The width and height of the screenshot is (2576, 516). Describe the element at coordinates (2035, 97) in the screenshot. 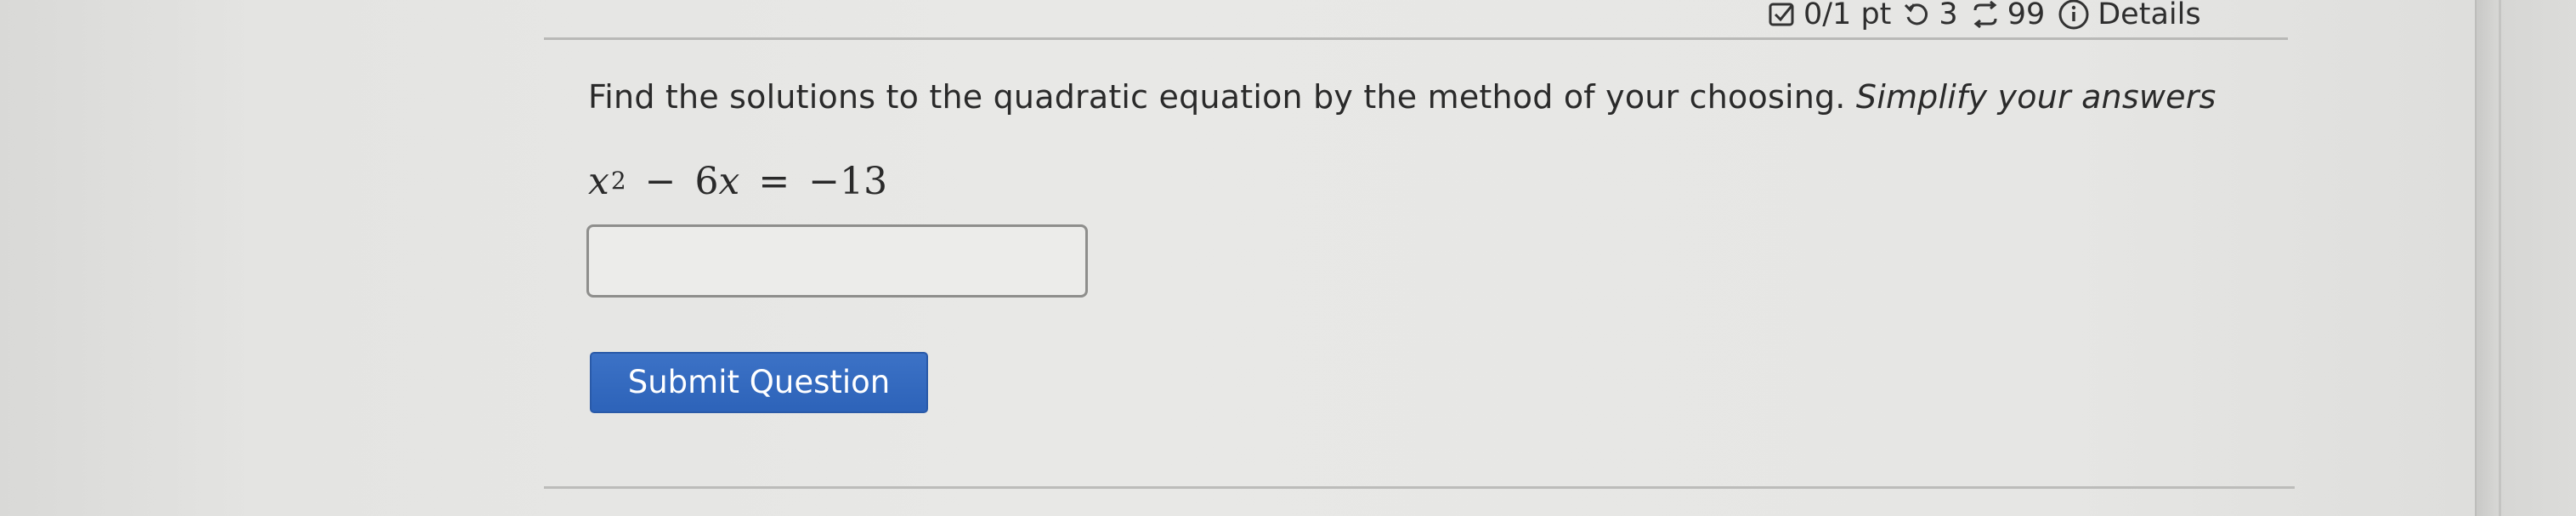

I see `prompt-emphasis: Simplify your answers` at that location.